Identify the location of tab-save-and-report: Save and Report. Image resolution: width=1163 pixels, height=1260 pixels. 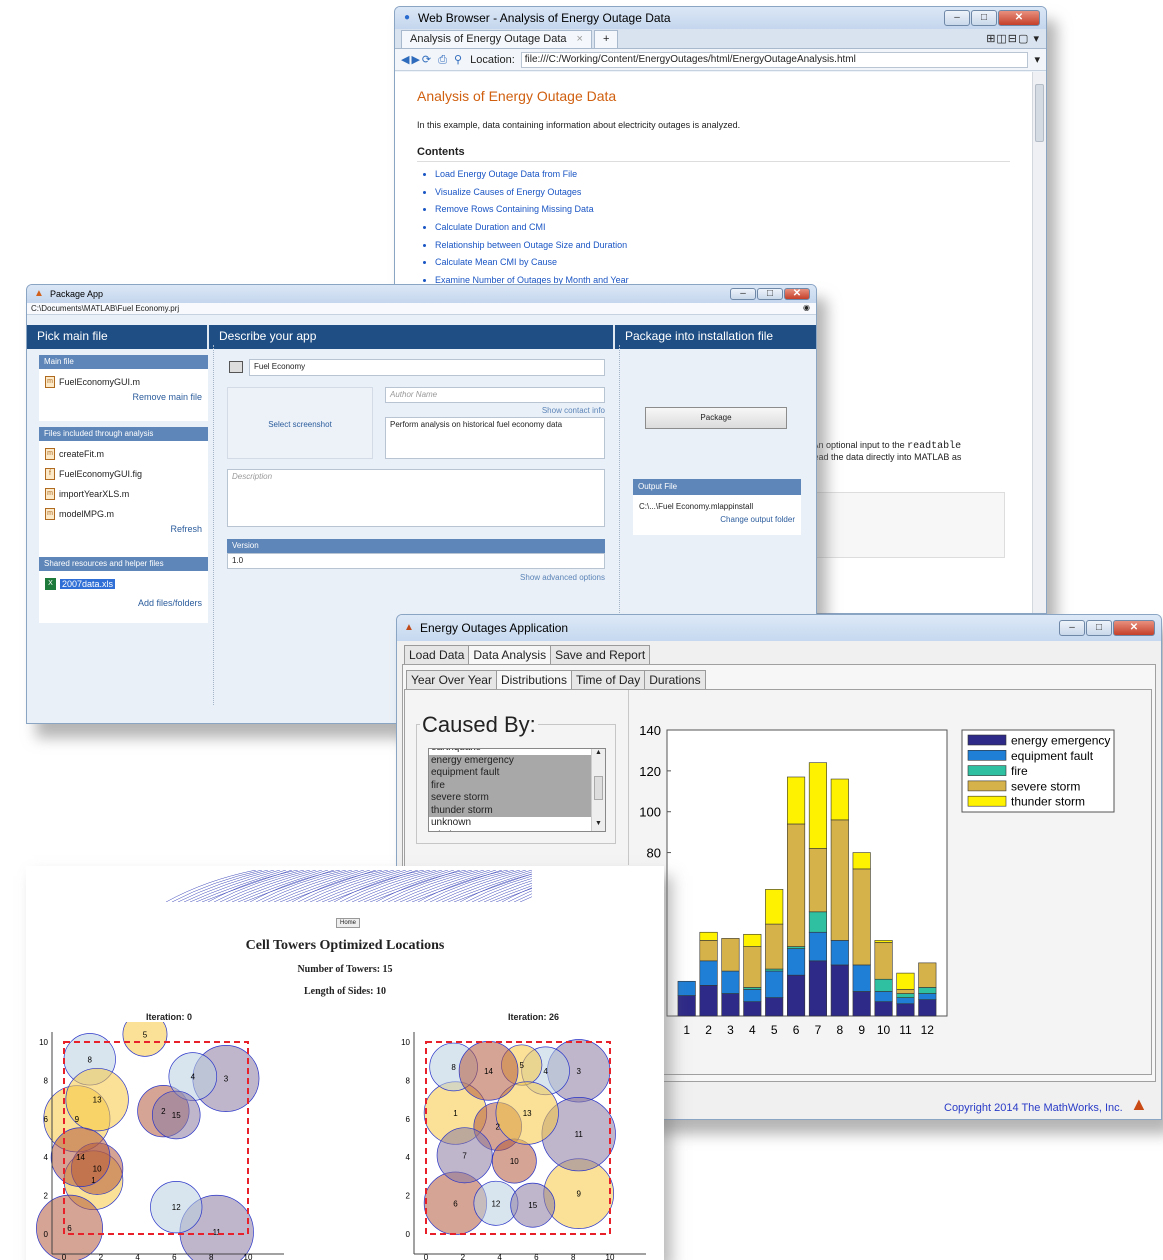
(600, 655).